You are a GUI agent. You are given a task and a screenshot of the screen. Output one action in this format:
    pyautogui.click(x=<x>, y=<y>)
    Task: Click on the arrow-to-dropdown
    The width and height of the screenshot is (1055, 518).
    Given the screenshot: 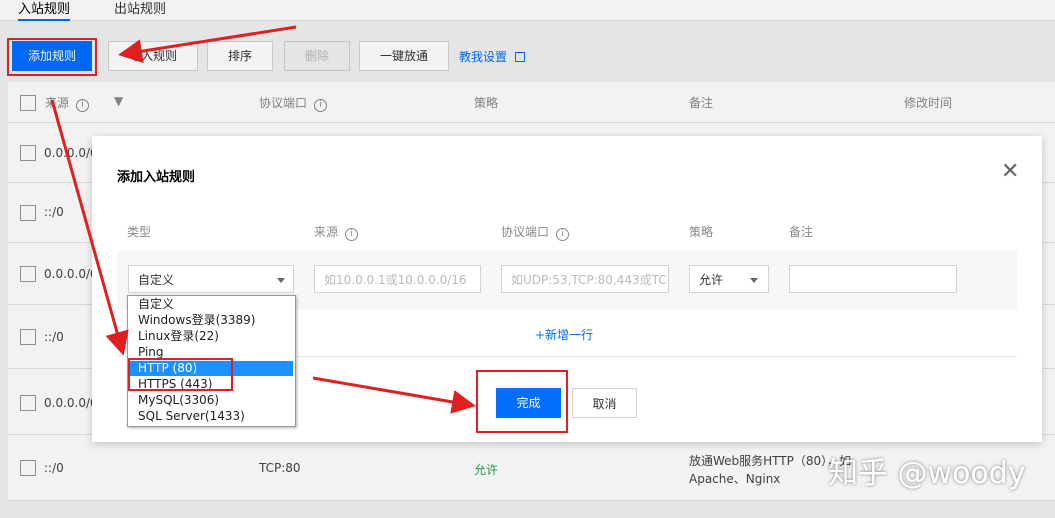 What is the action you would take?
    pyautogui.click(x=89, y=227)
    